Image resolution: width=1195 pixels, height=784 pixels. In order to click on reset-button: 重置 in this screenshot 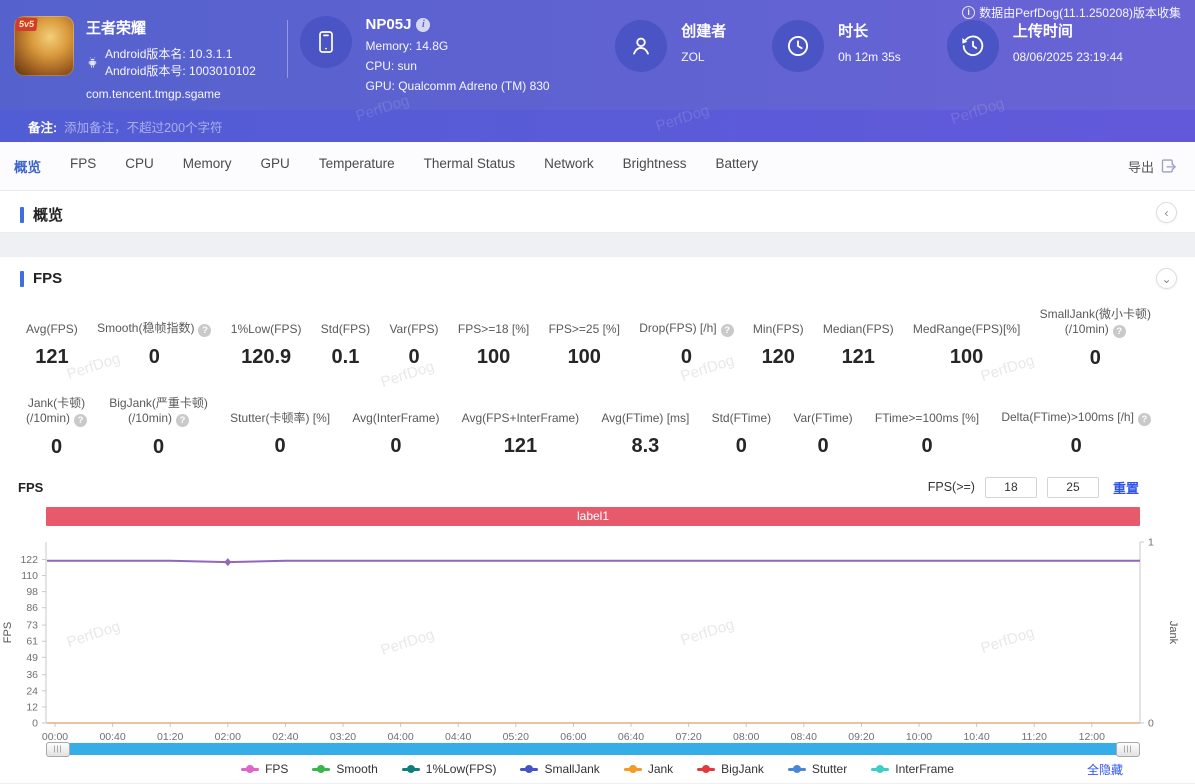, I will do `click(1126, 487)`.